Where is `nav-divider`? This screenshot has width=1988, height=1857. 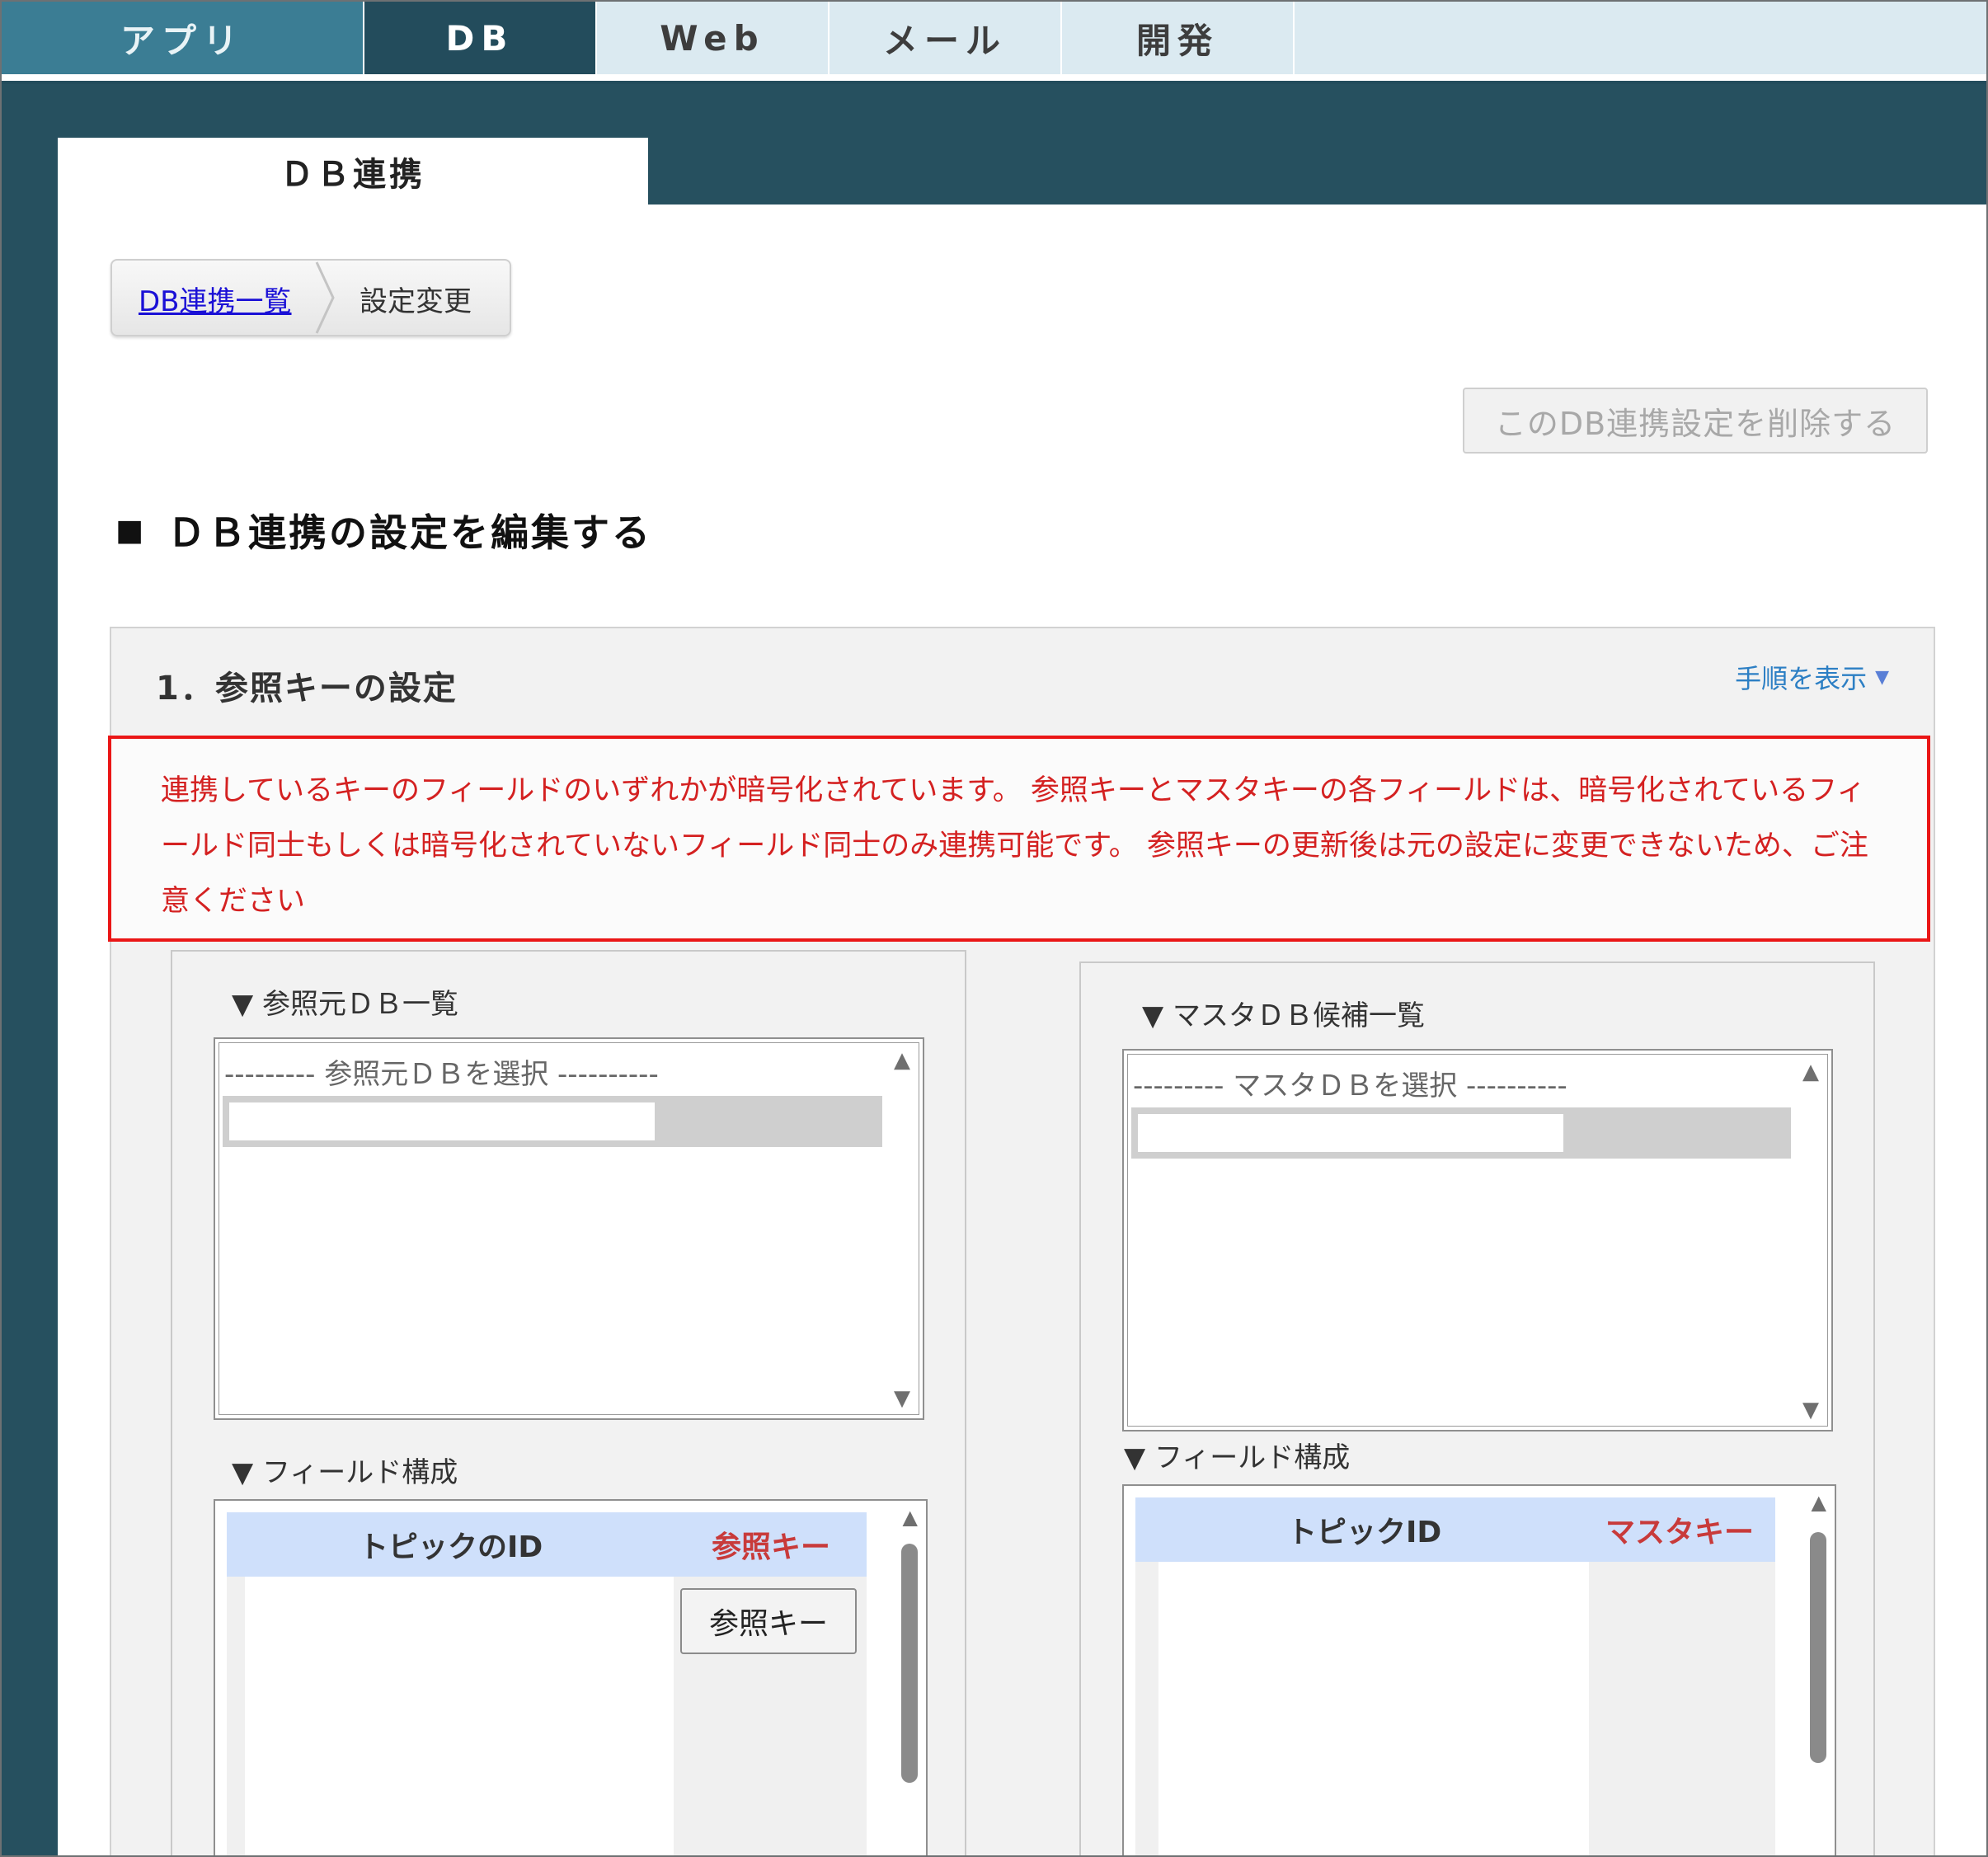
nav-divider is located at coordinates (994, 77).